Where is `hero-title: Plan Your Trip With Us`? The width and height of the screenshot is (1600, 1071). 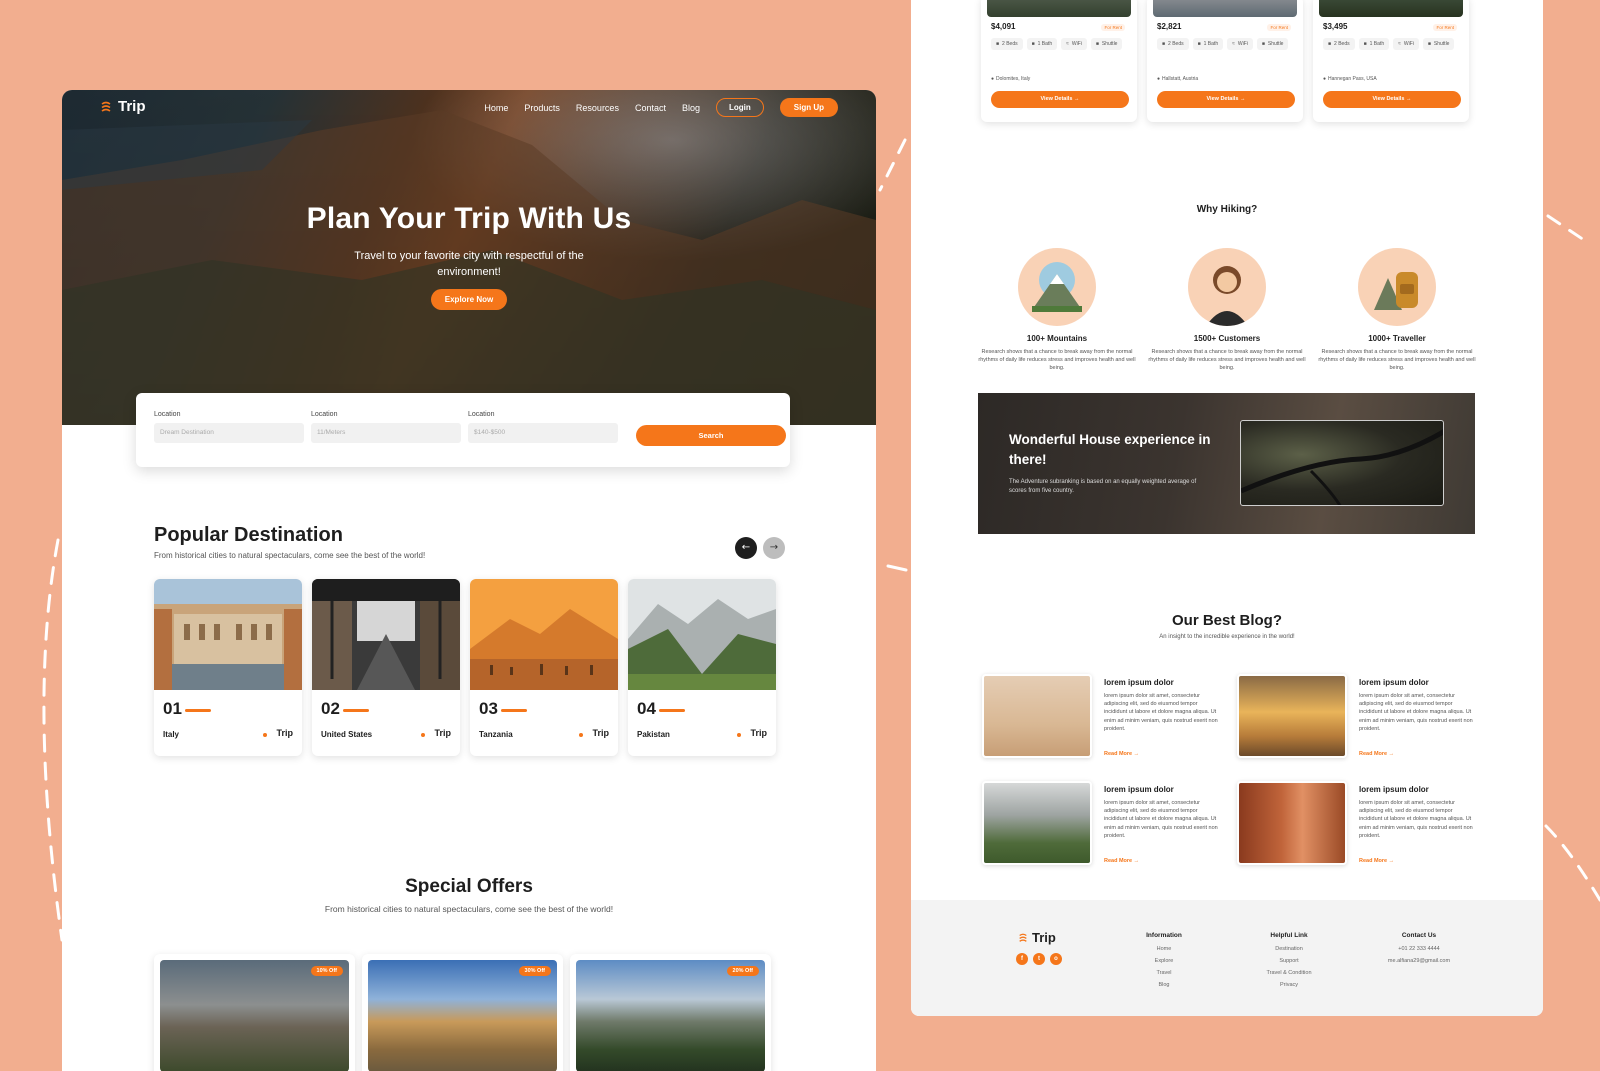
hero-title: Plan Your Trip With Us is located at coordinates (469, 218).